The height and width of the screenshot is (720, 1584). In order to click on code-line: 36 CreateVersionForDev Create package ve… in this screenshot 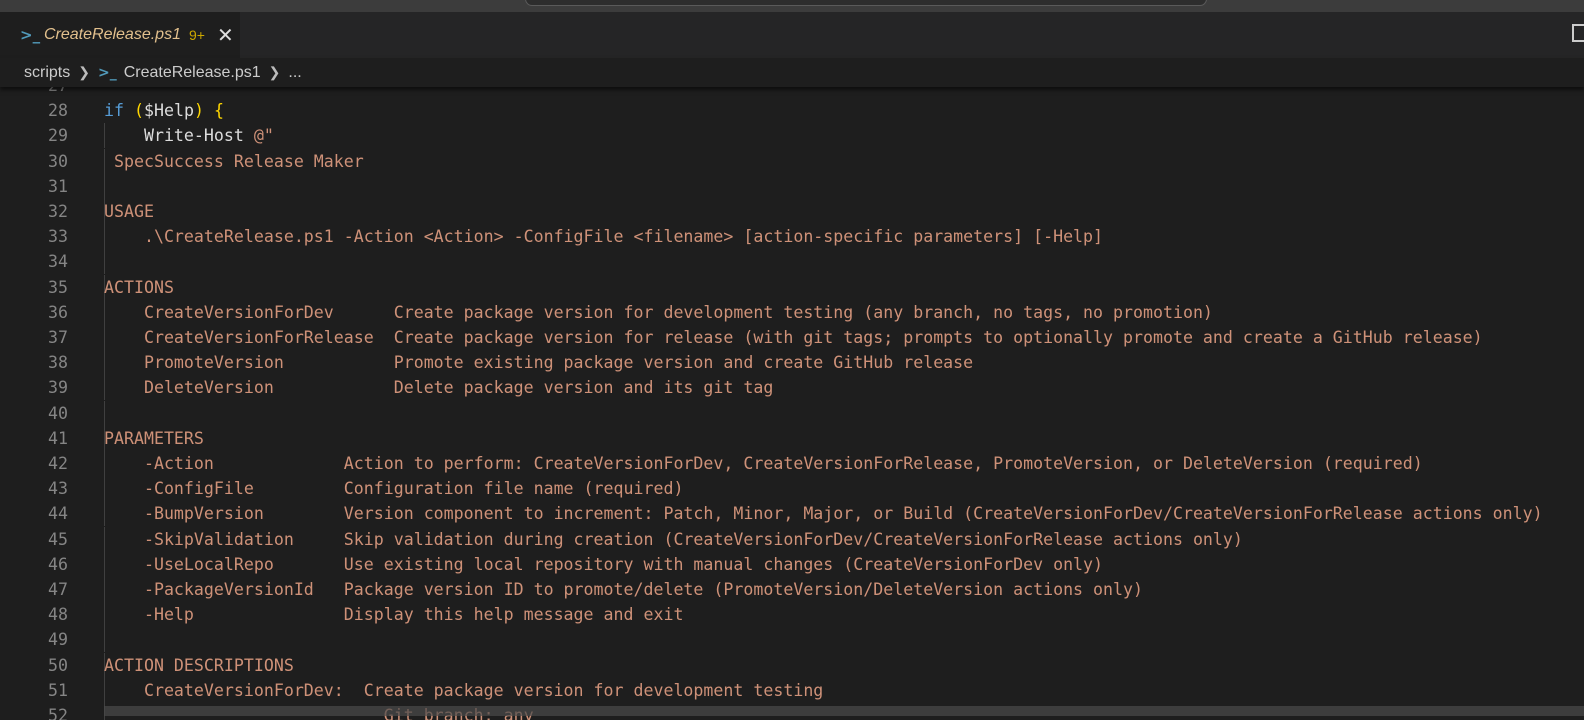, I will do `click(792, 312)`.